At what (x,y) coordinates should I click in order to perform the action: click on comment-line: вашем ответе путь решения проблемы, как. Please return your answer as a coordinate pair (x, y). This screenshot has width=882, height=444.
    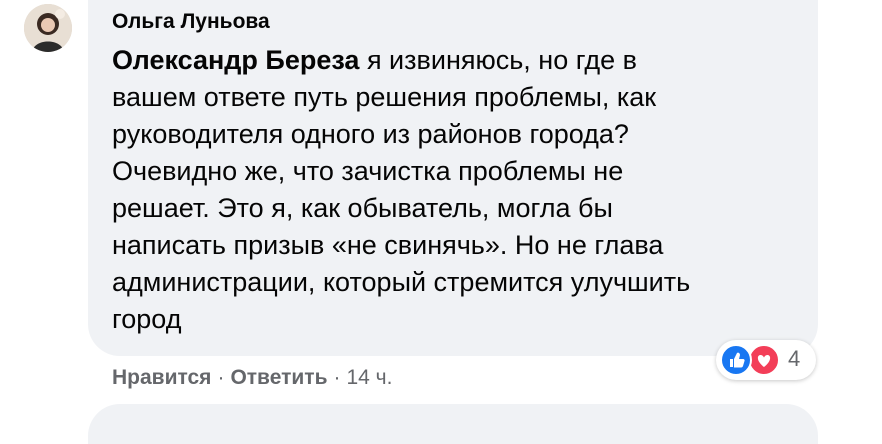
    Looking at the image, I should click on (384, 97).